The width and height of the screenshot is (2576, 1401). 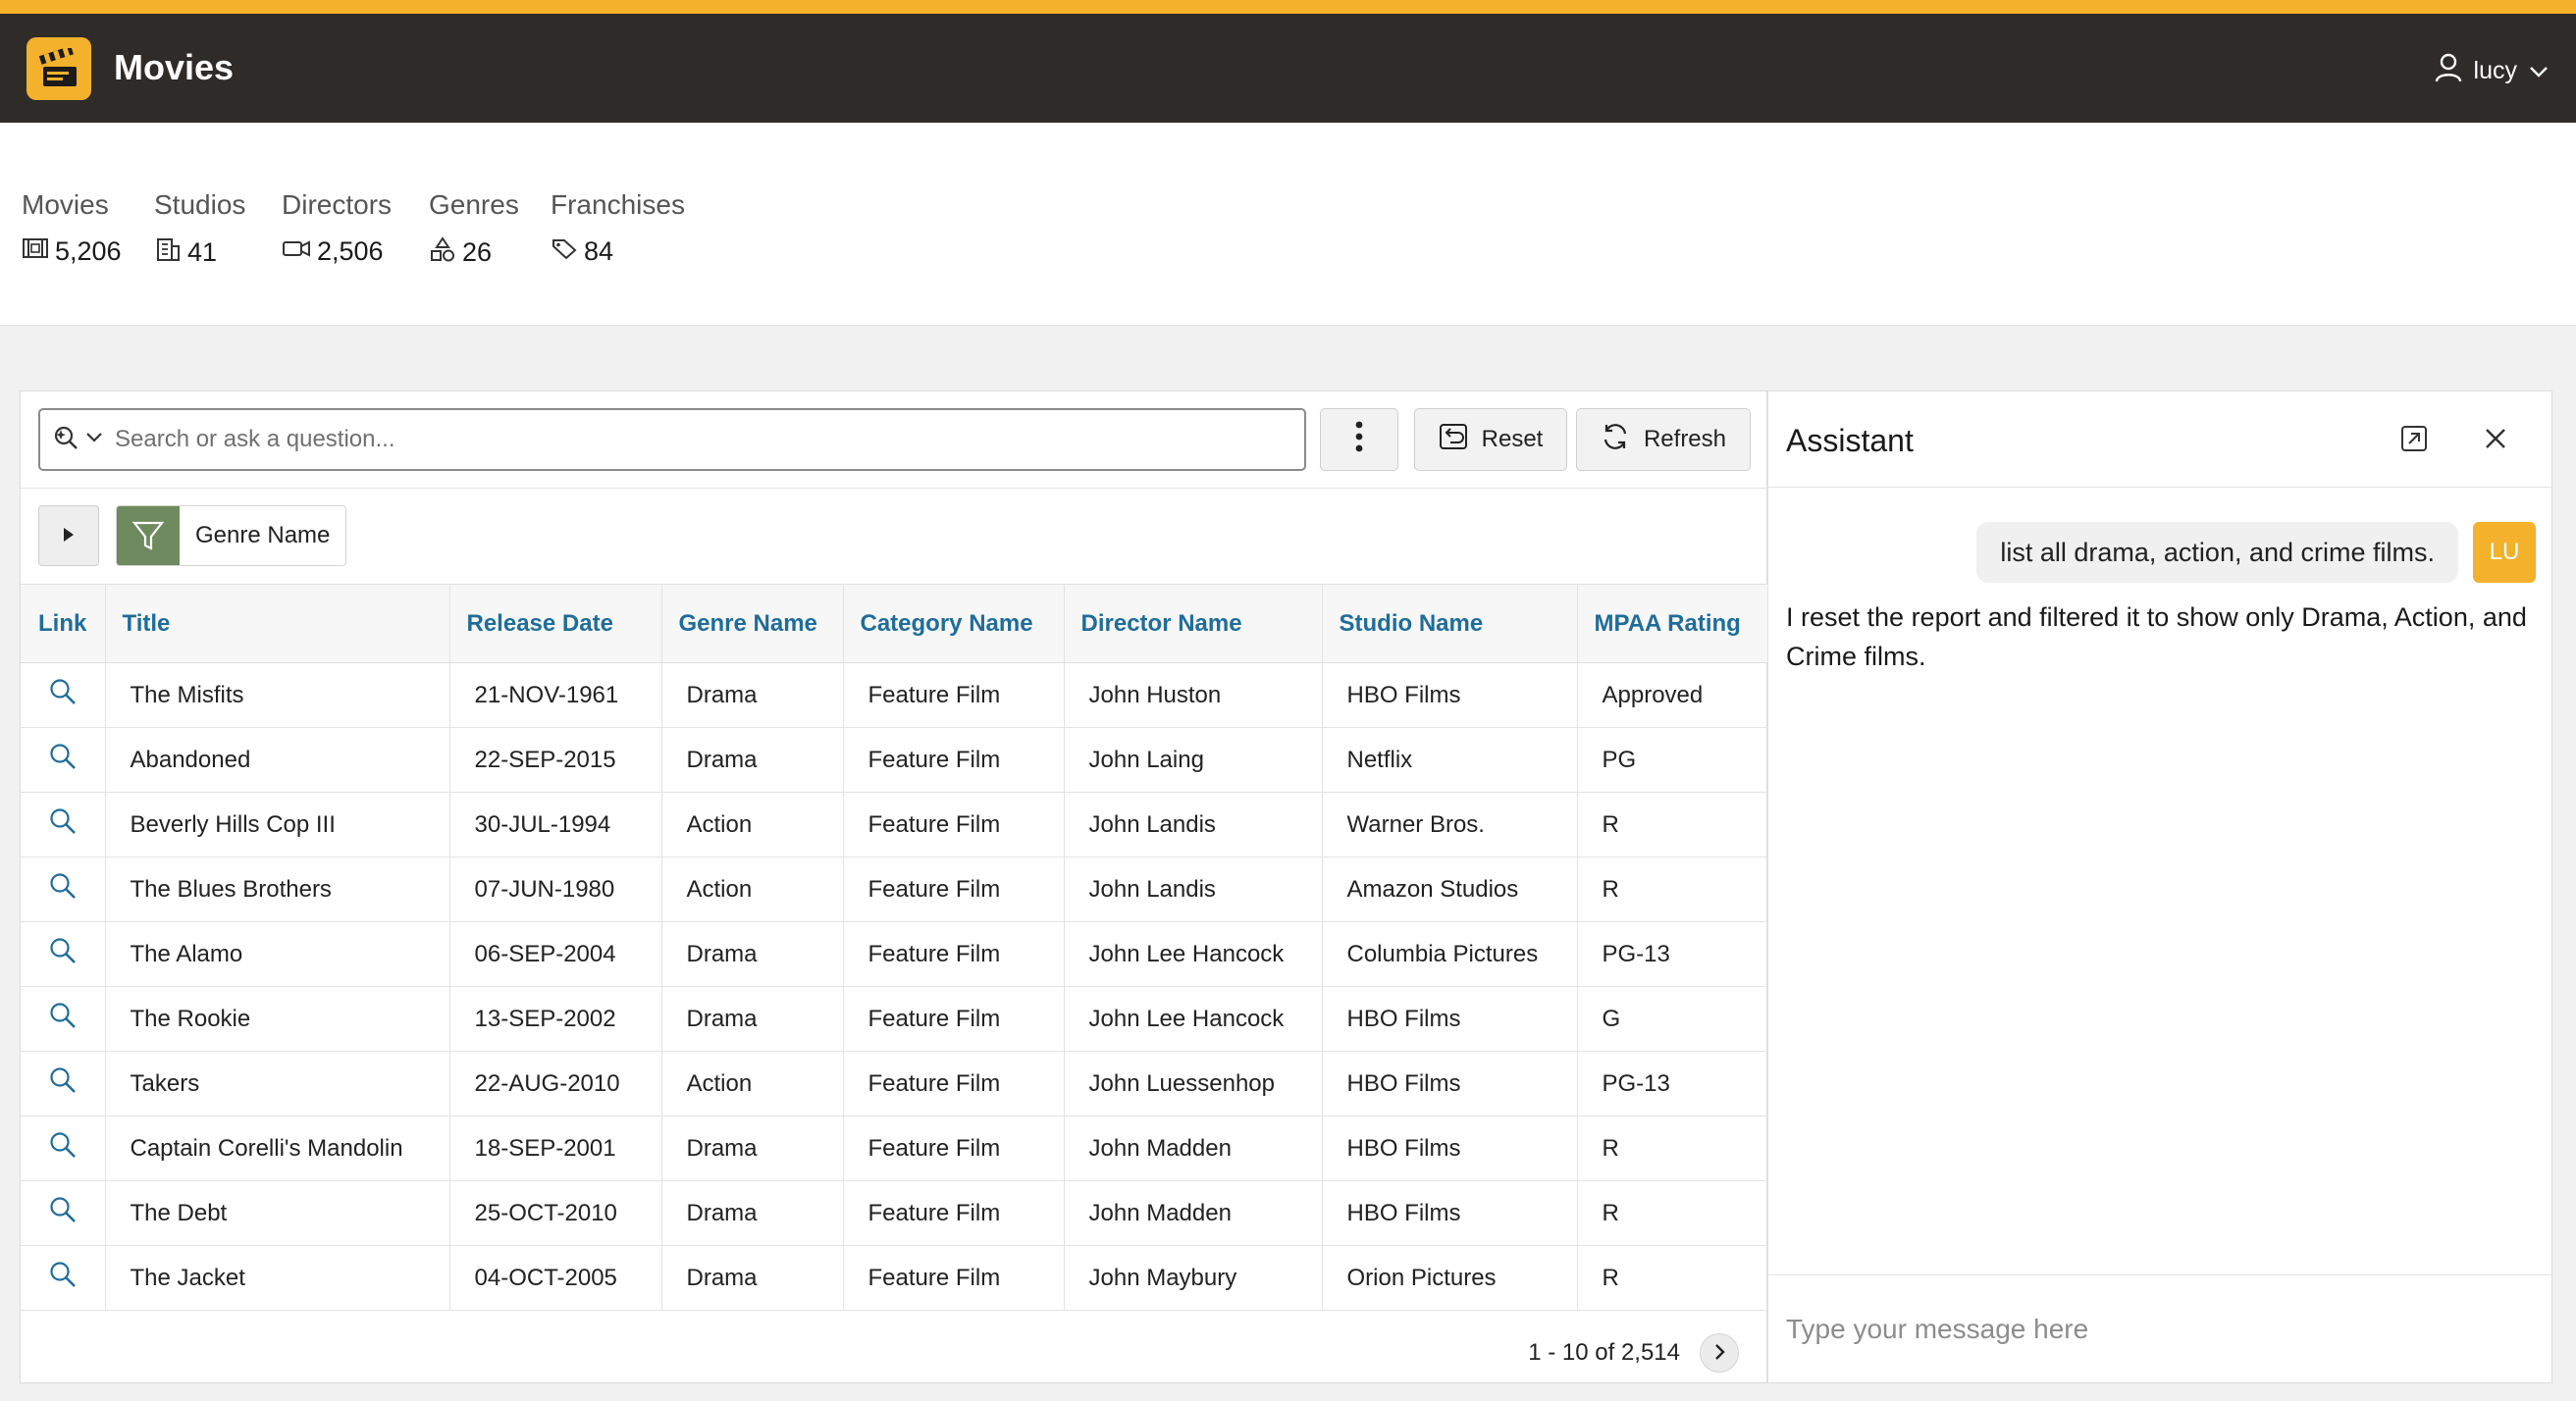 What do you see at coordinates (277, 695) in the screenshot?
I see `cell-title: The Misfits` at bounding box center [277, 695].